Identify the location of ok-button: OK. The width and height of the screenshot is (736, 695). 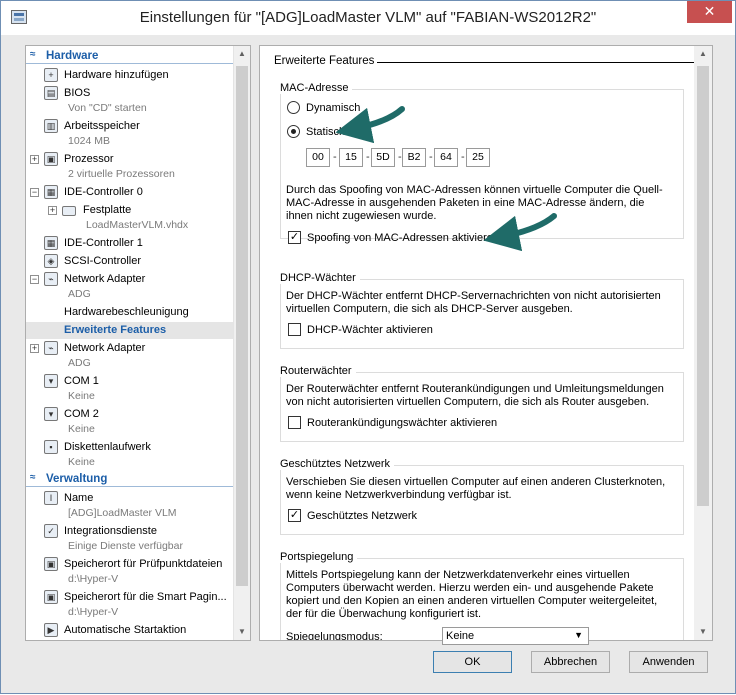
(472, 662).